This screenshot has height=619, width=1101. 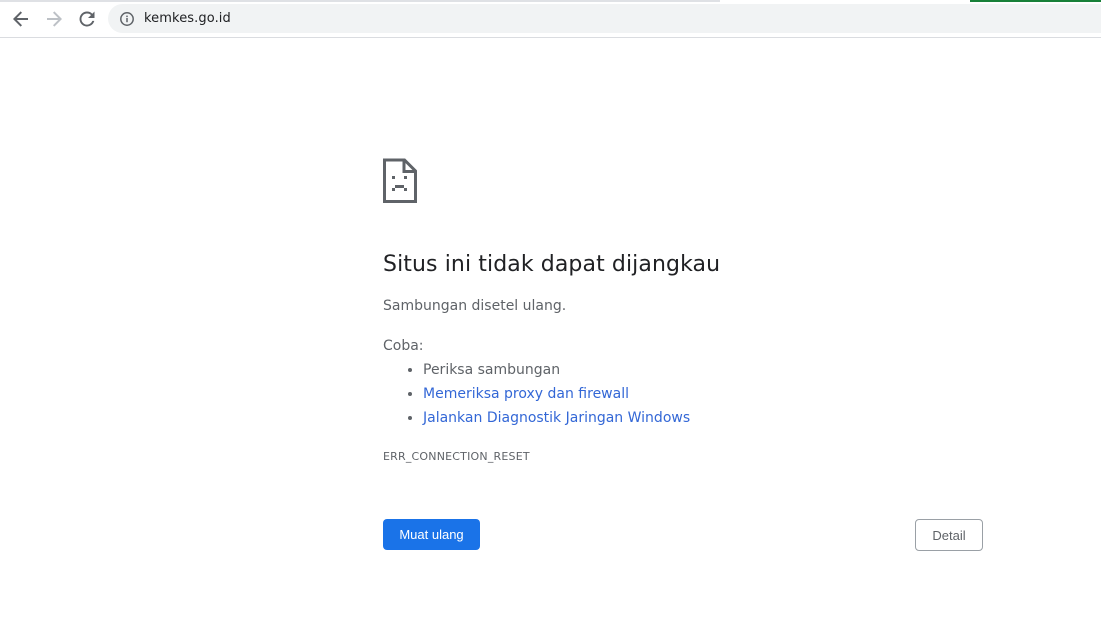 I want to click on reload-page-button: Muat ulang, so click(x=431, y=534).